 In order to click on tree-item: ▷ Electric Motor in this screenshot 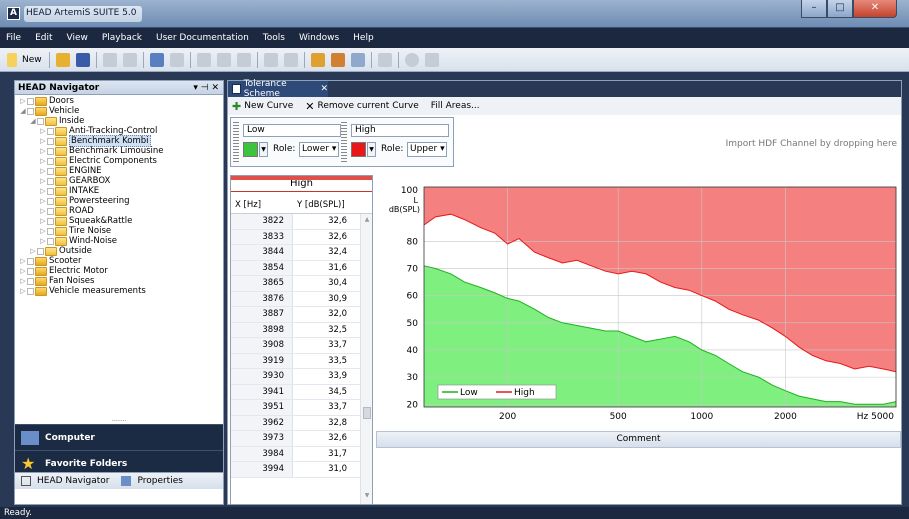, I will do `click(119, 271)`.